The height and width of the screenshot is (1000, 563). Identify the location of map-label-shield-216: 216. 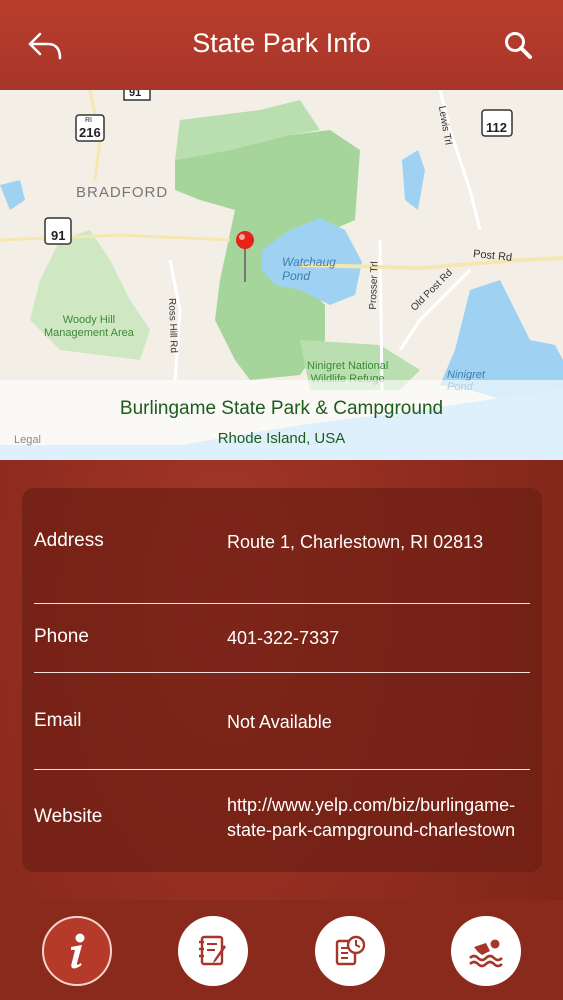
(90, 132).